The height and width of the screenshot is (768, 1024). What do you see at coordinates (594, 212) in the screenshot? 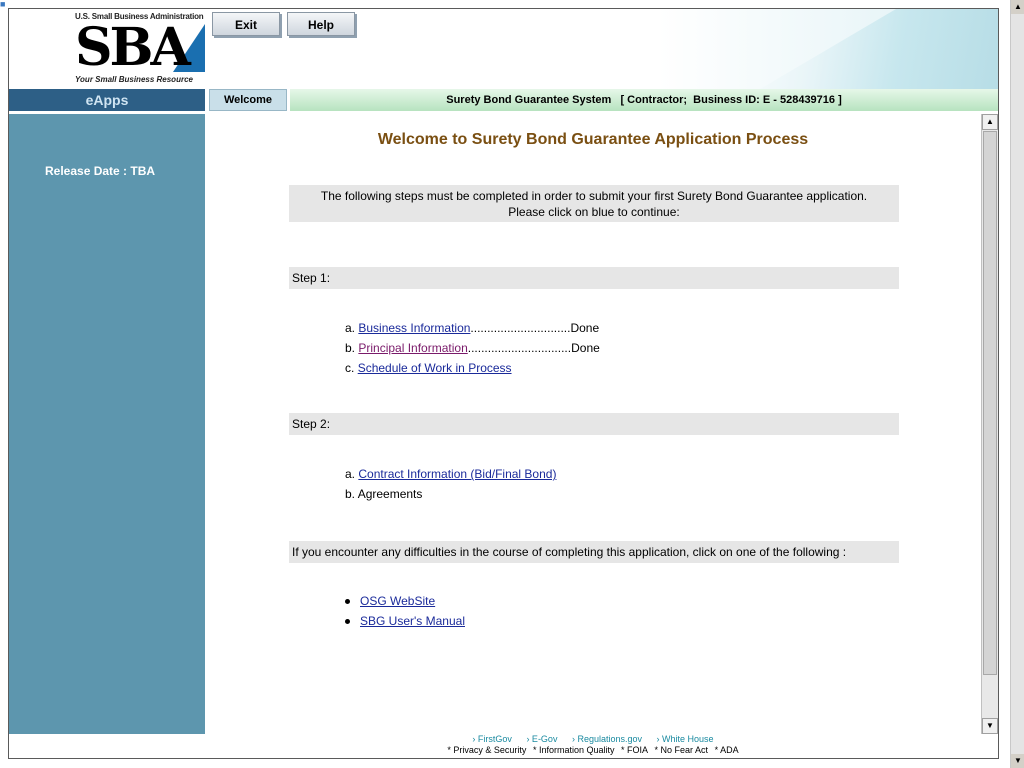
I see `intro-line-2: Please click on blue to continue:` at bounding box center [594, 212].